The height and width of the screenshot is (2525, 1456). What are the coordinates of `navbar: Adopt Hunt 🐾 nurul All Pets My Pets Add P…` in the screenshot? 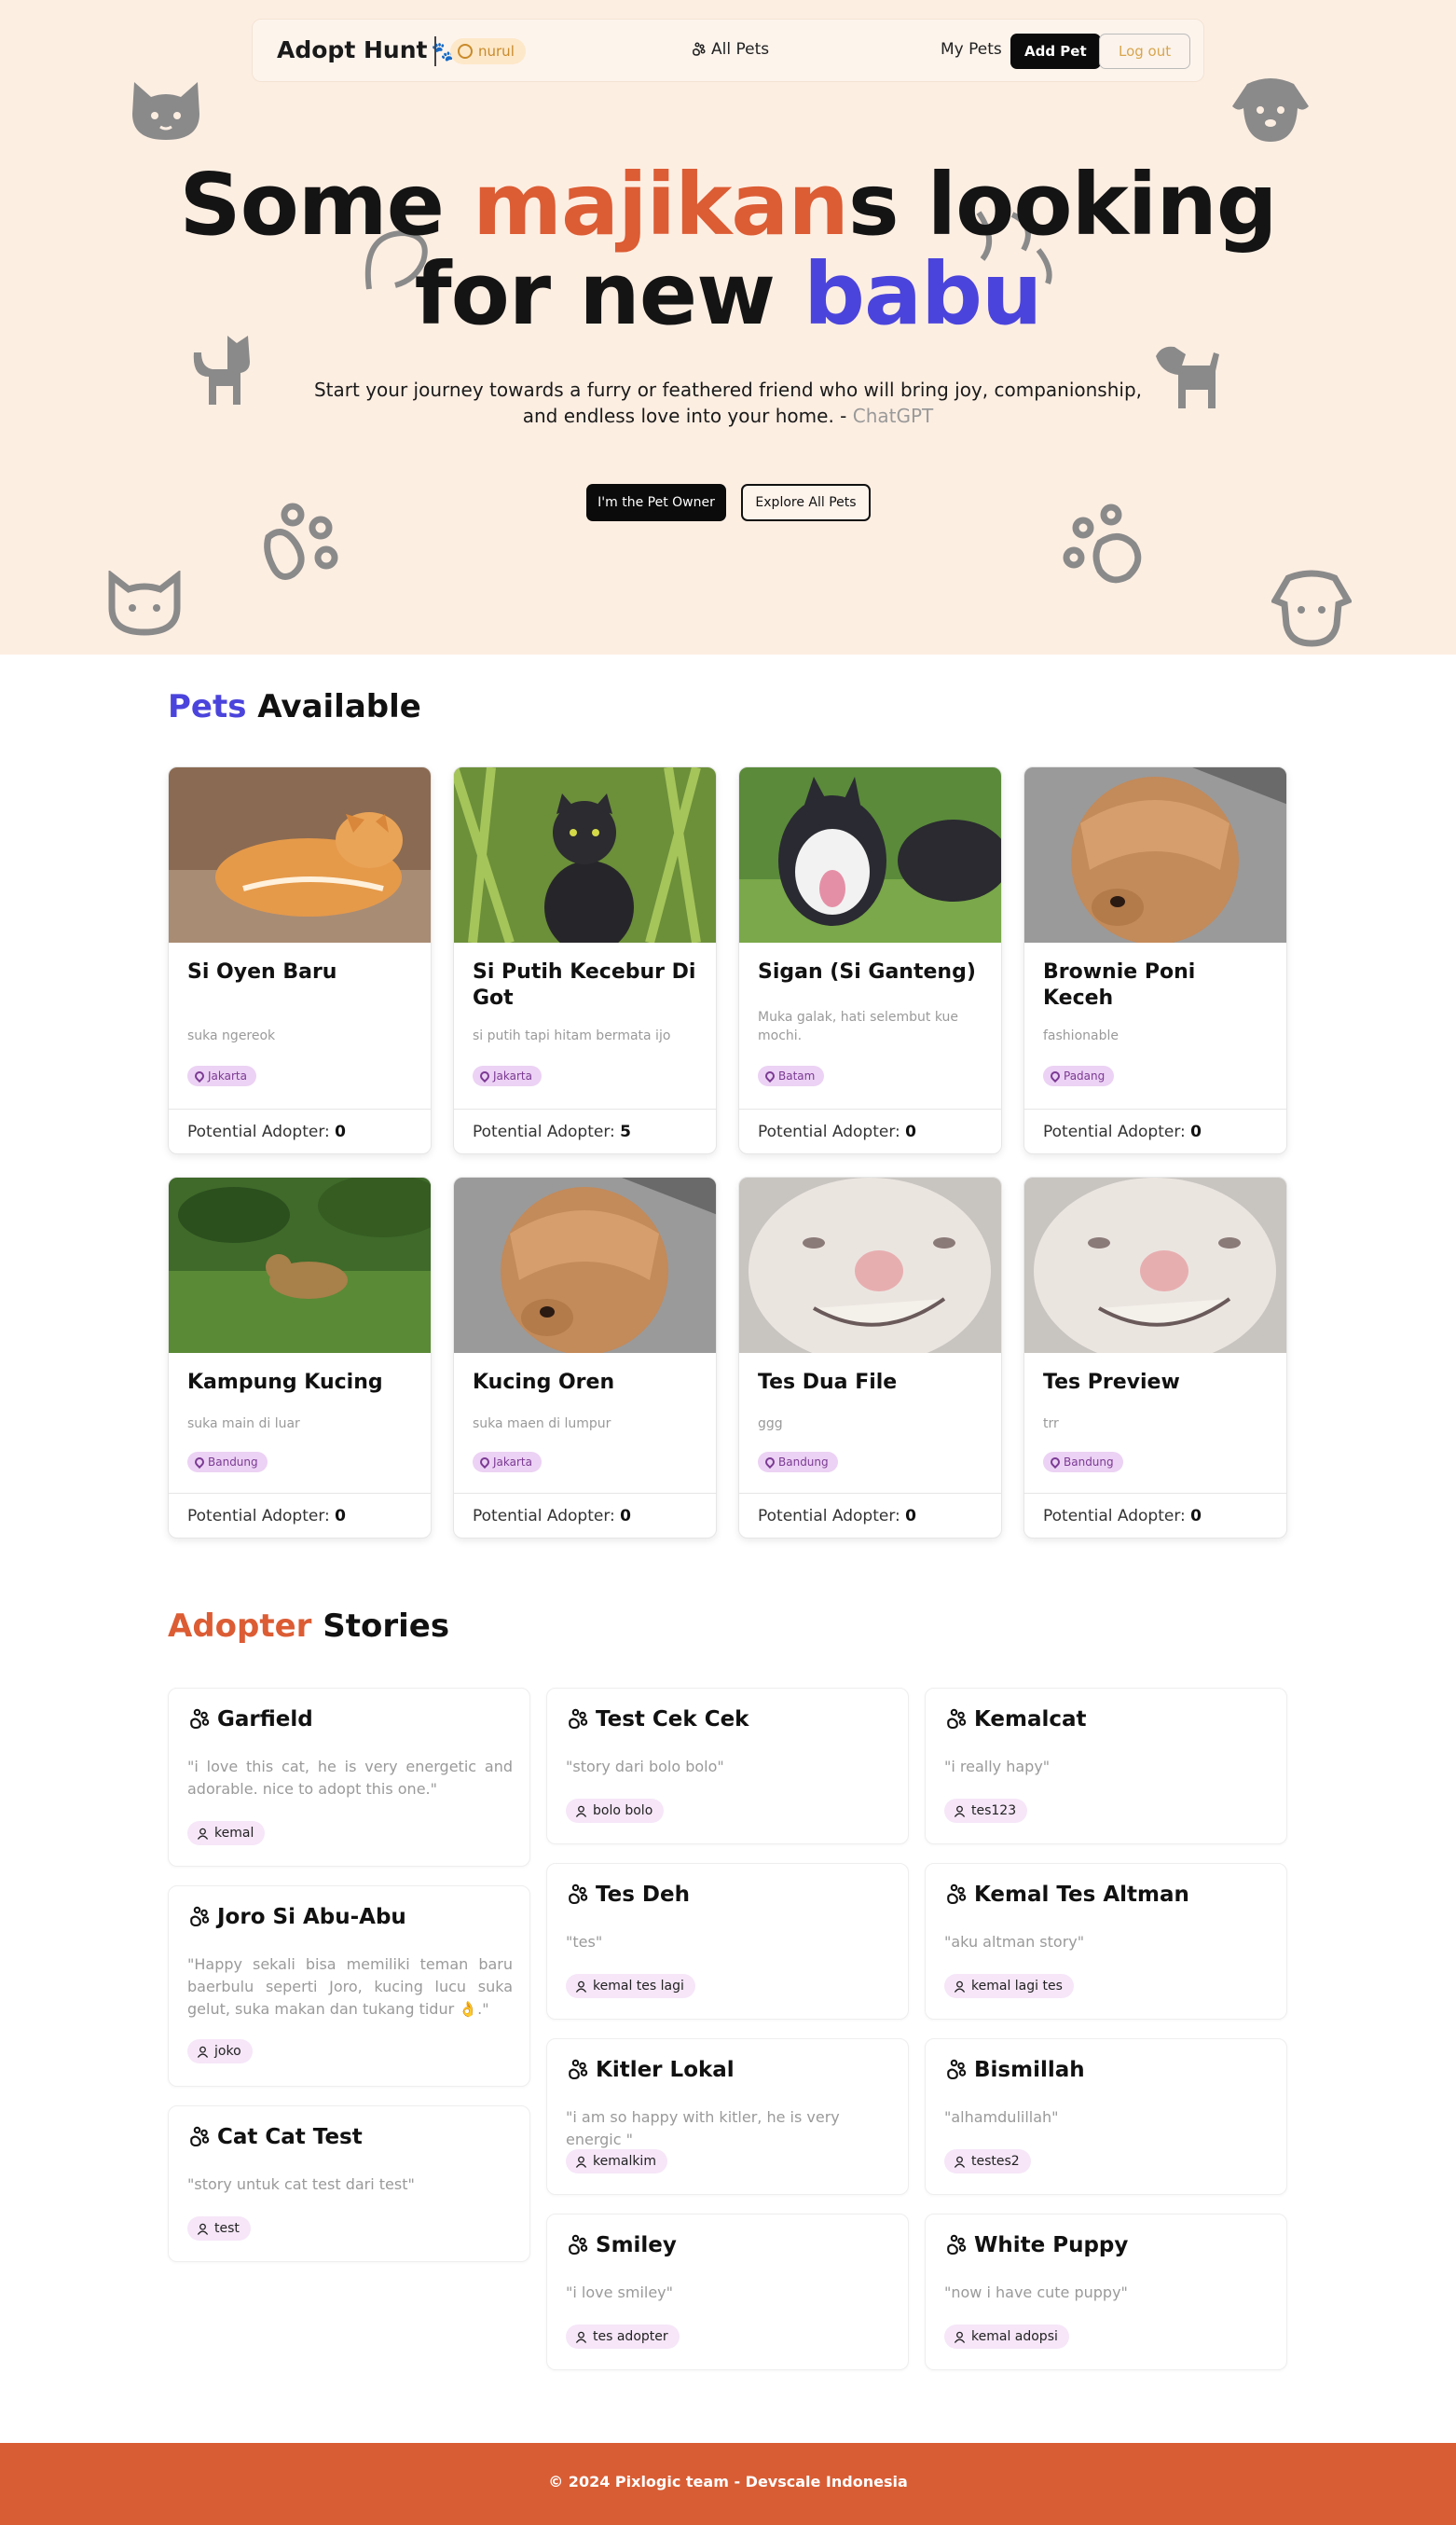 It's located at (728, 50).